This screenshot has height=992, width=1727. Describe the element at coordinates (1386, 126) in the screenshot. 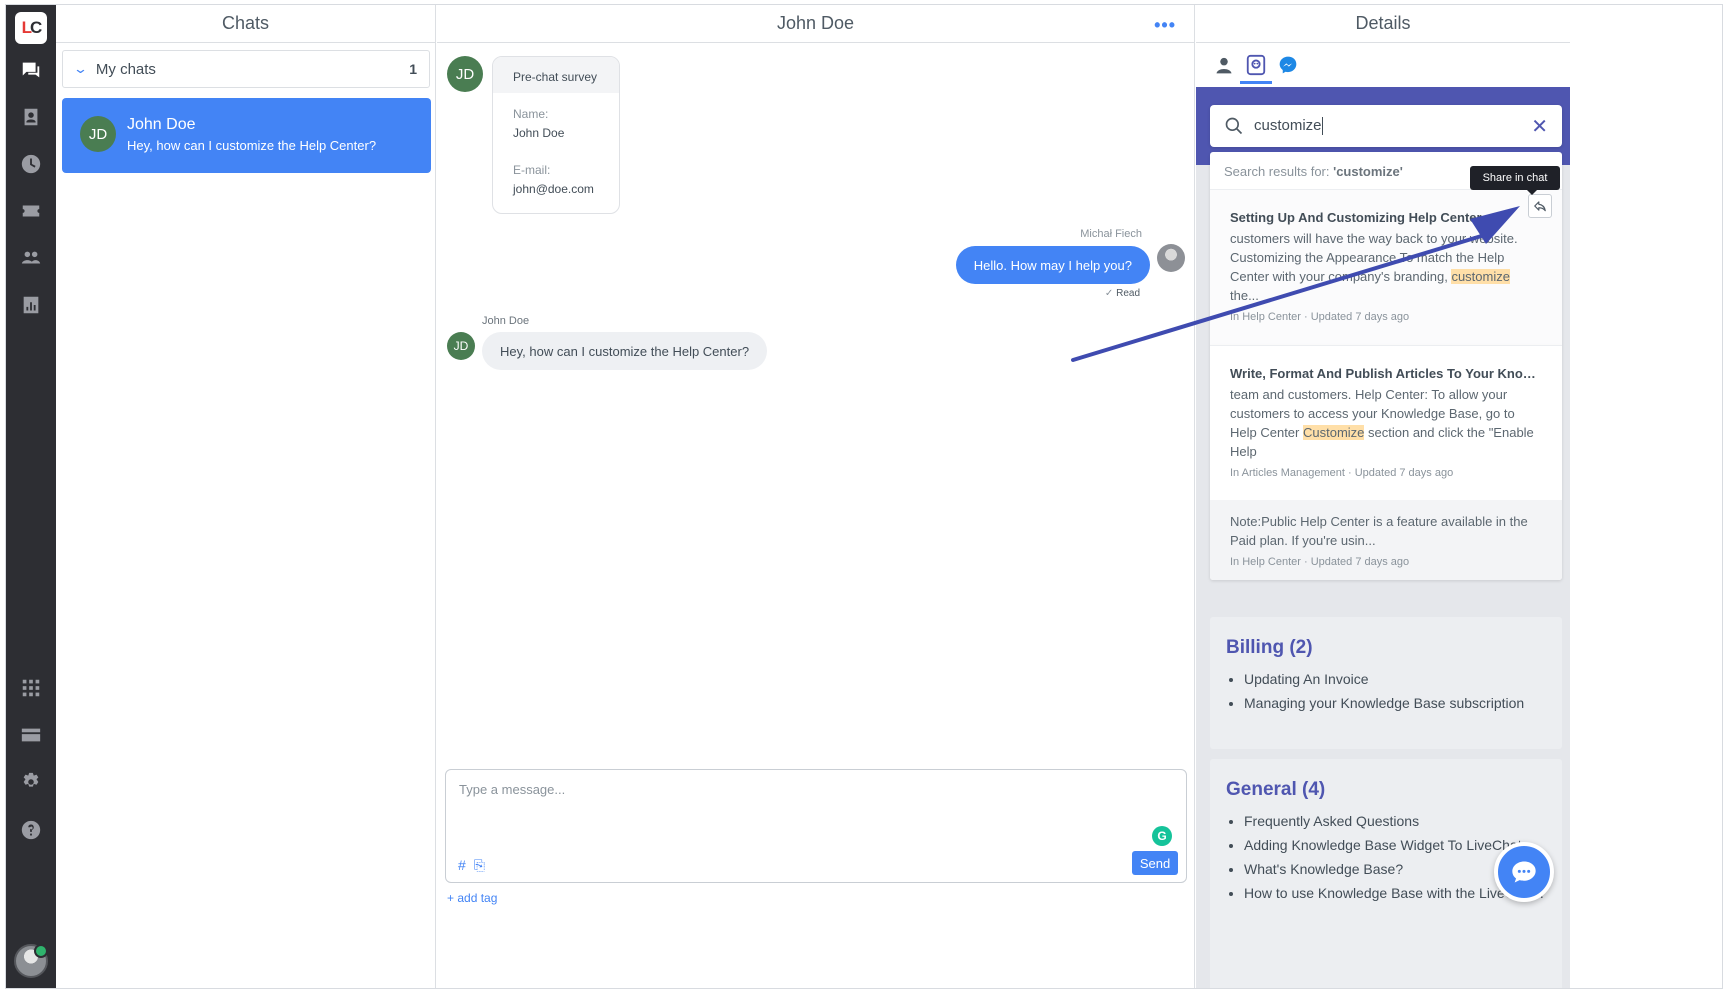

I see `kb-search-input: customize ✕` at that location.